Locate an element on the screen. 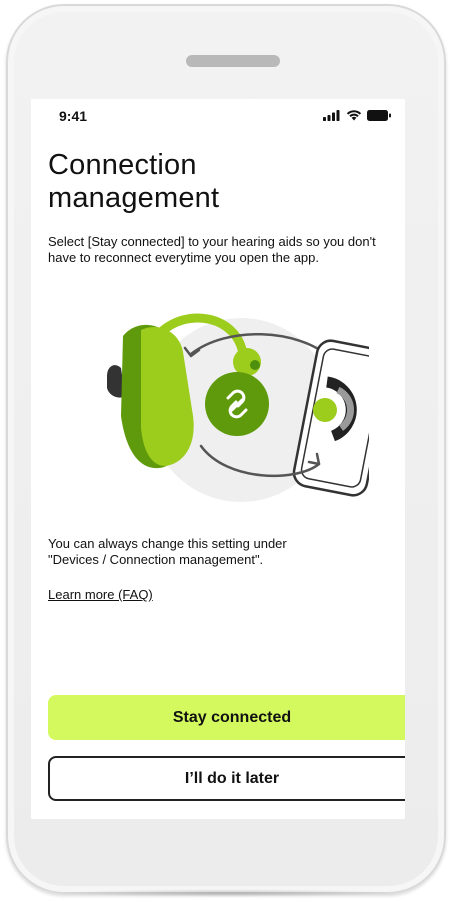 This screenshot has width=453, height=902. status-time: 9:41 is located at coordinates (73, 116).